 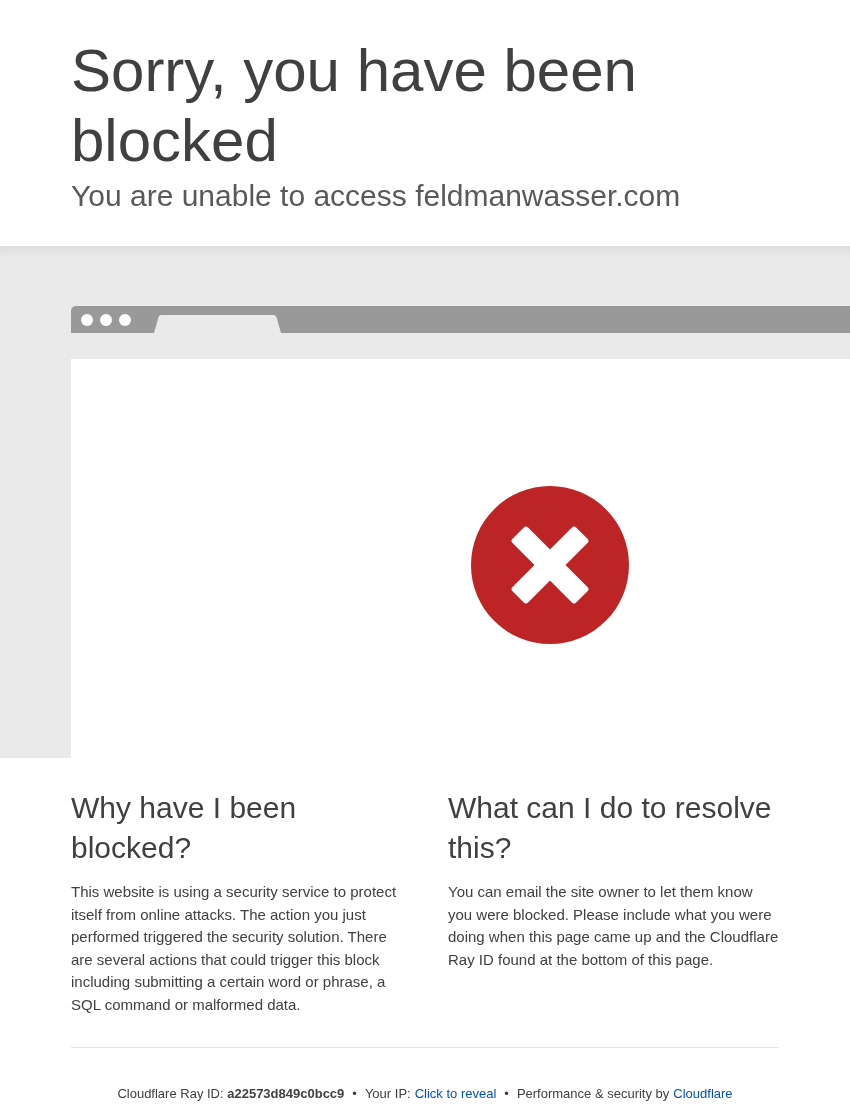 I want to click on footer-link: Click to reveal, so click(x=455, y=1094).